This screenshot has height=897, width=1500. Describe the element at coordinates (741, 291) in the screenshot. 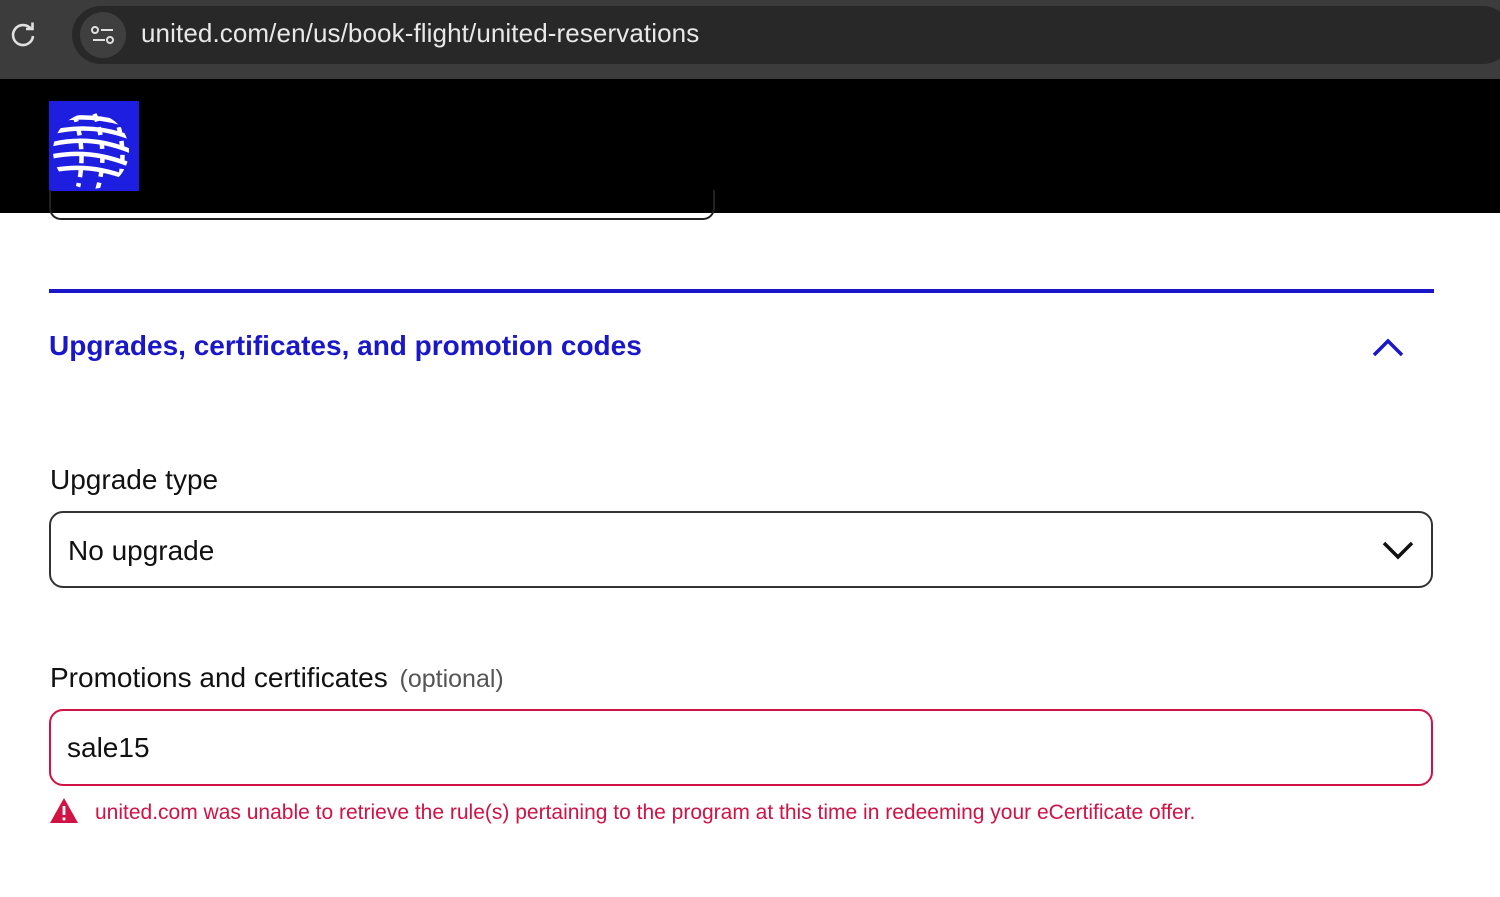

I see `section-divider` at that location.